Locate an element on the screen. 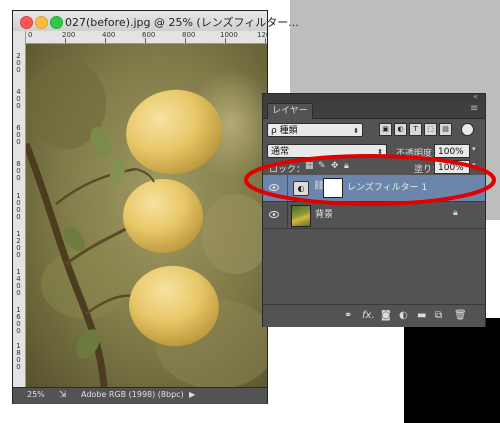 The height and width of the screenshot is (423, 500). panel-tabbar: レイヤー is located at coordinates (374, 110).